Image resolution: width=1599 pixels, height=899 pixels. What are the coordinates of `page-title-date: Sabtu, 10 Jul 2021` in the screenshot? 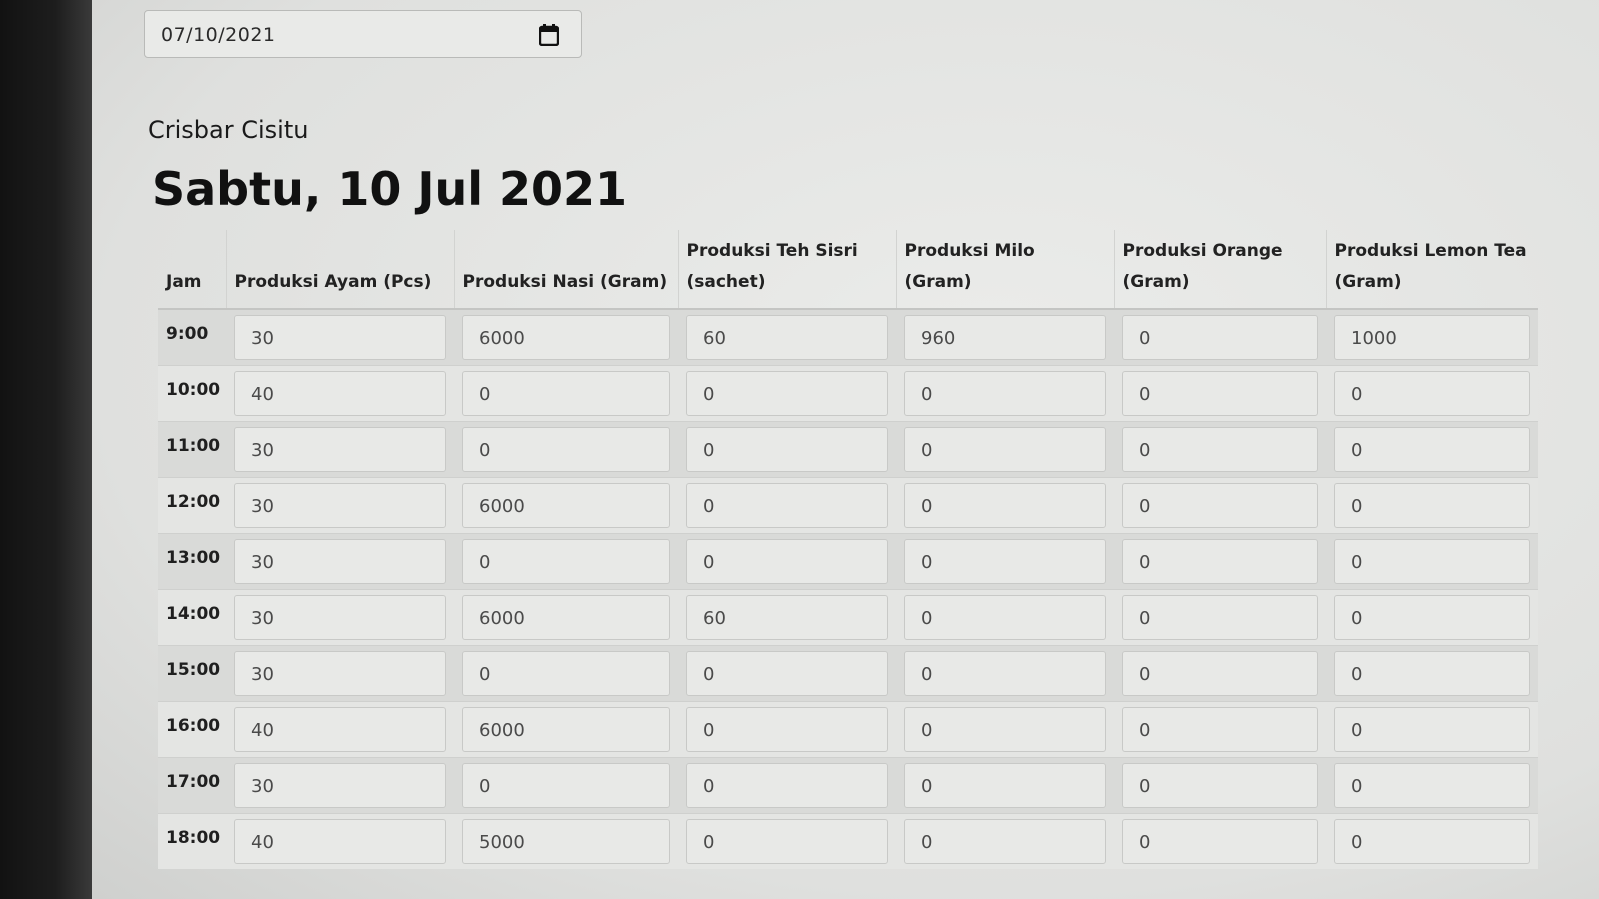 It's located at (390, 189).